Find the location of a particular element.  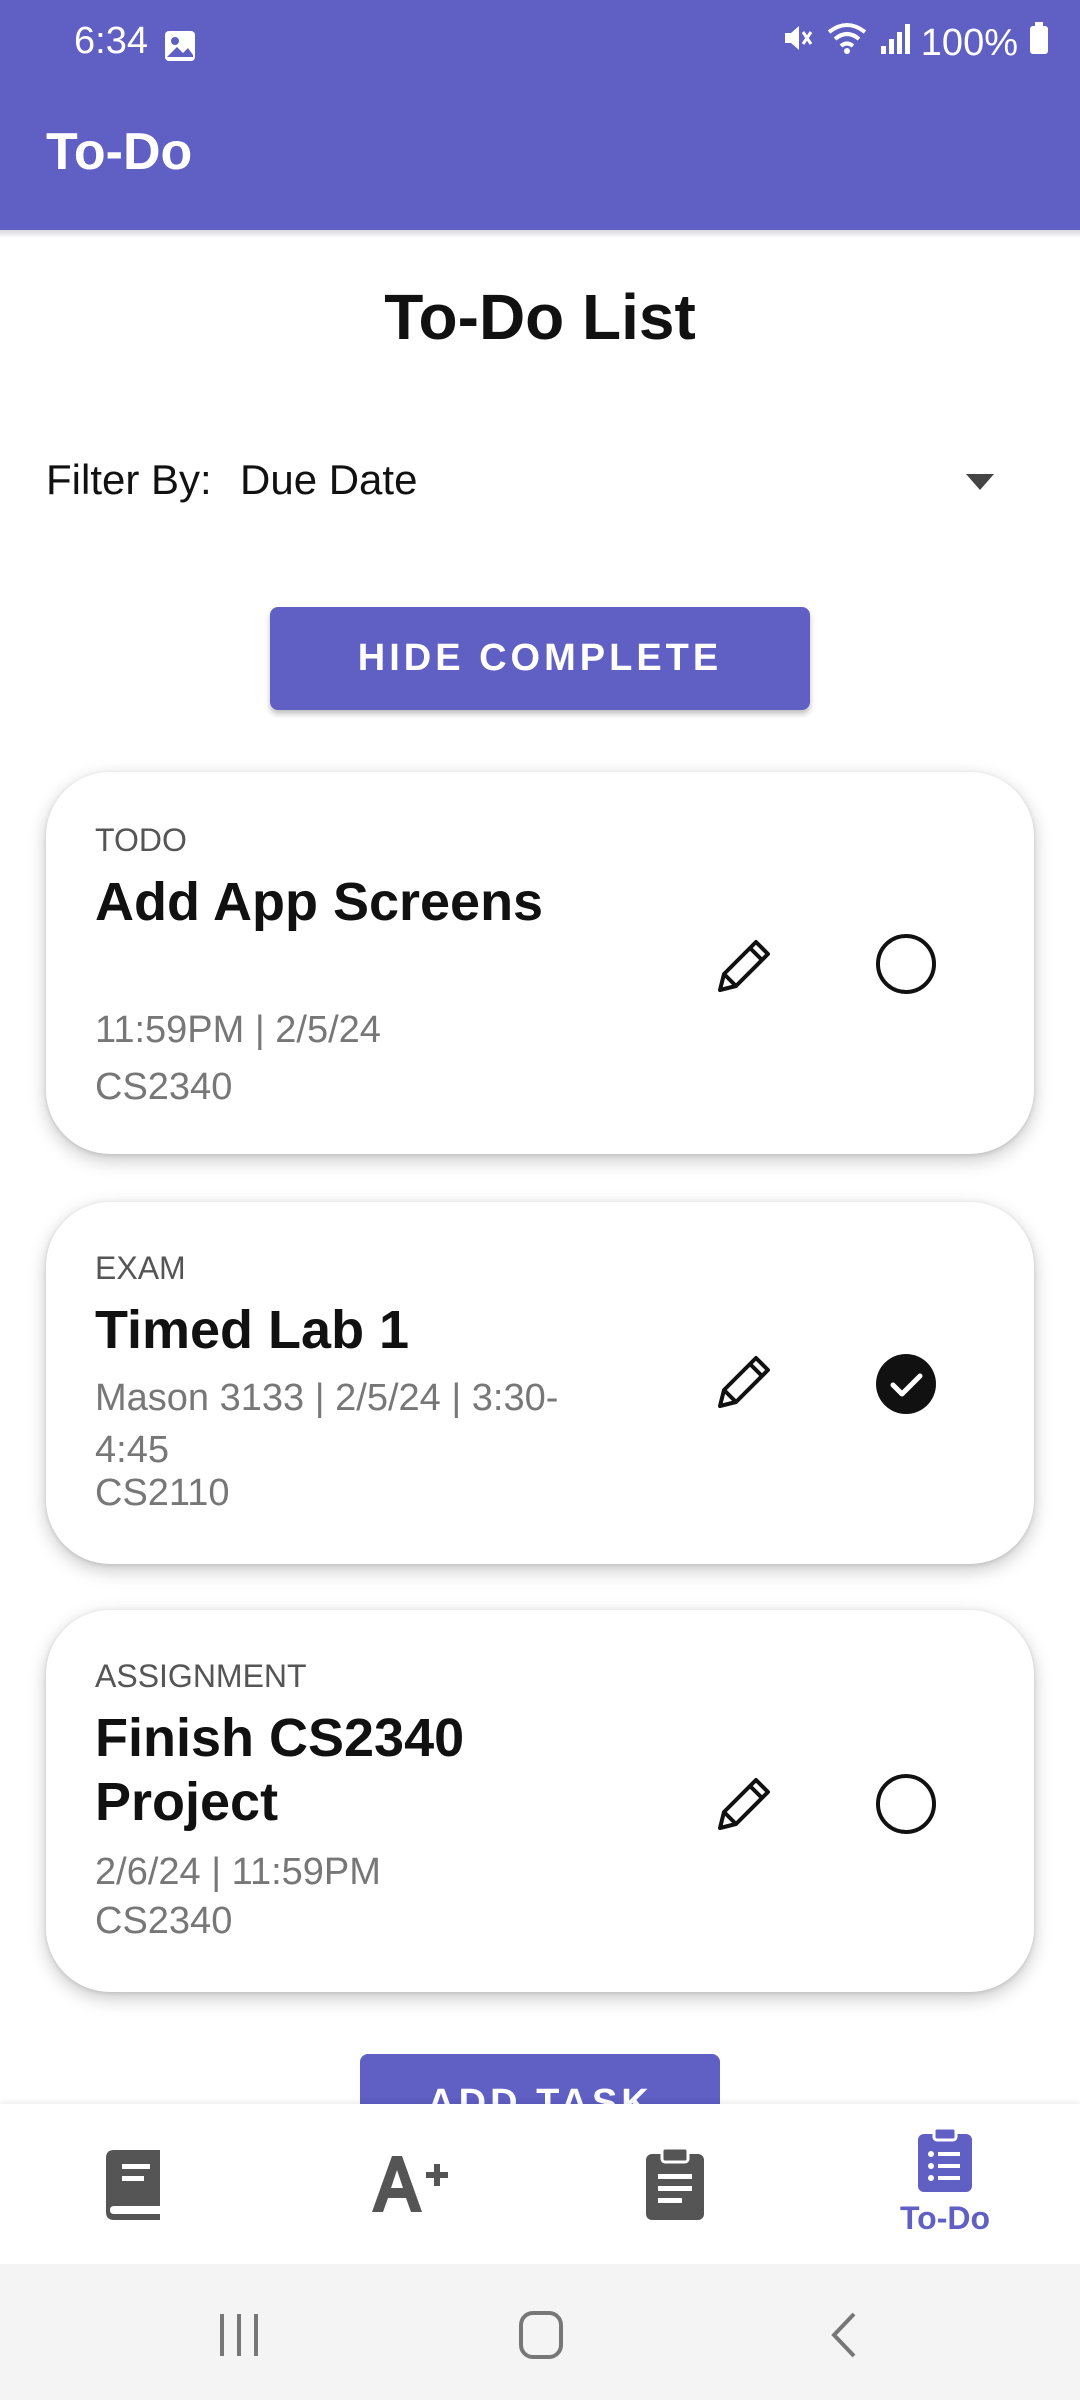

app-bar-shadow is located at coordinates (540, 234).